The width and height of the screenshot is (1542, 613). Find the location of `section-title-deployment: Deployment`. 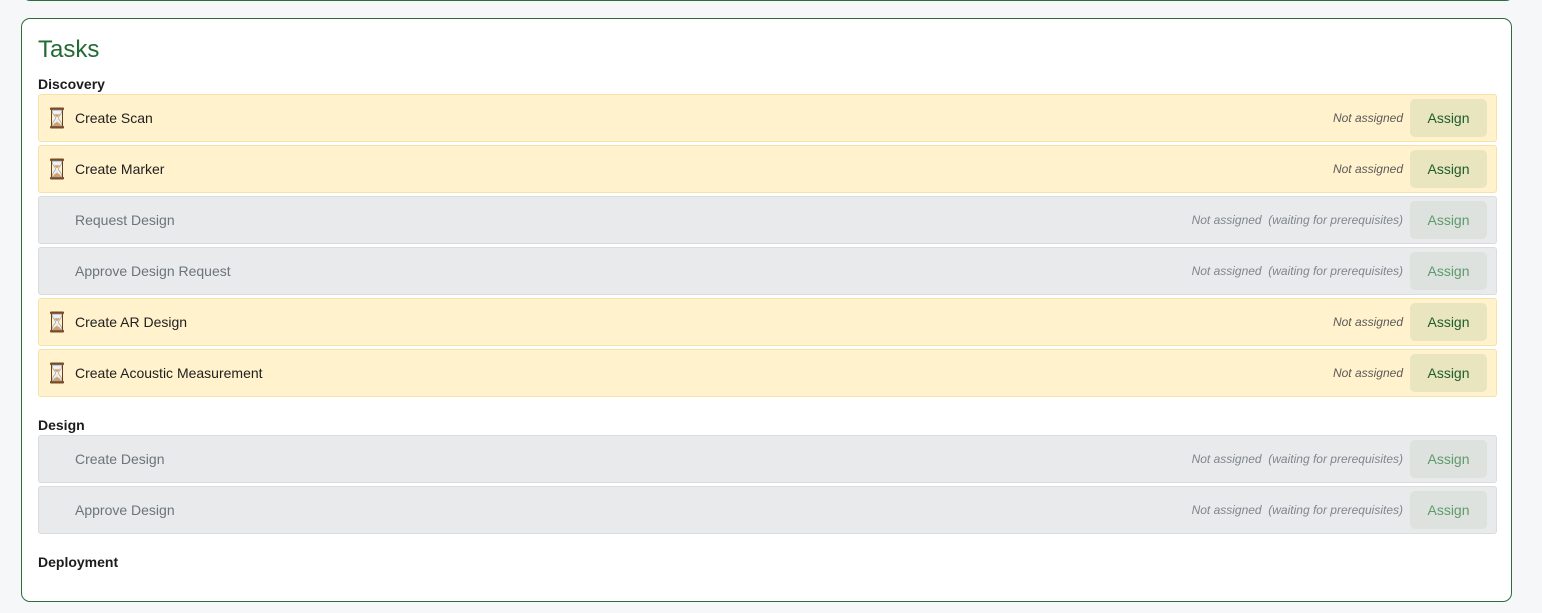

section-title-deployment: Deployment is located at coordinates (78, 562).